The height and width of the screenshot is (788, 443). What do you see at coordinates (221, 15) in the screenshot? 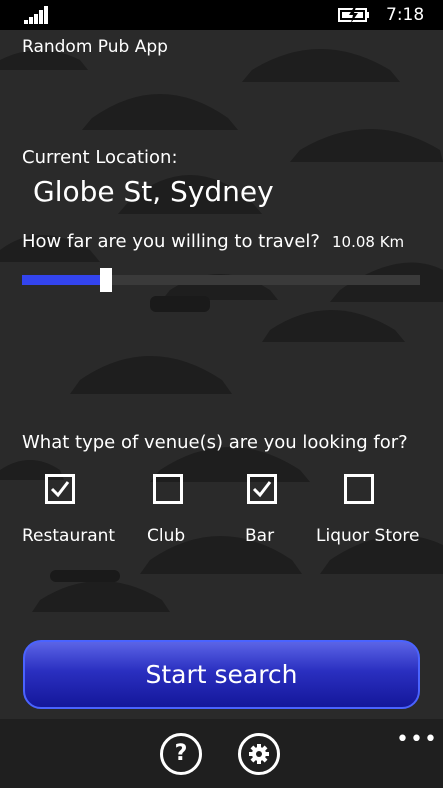
I see `status-bar: 7:18` at bounding box center [221, 15].